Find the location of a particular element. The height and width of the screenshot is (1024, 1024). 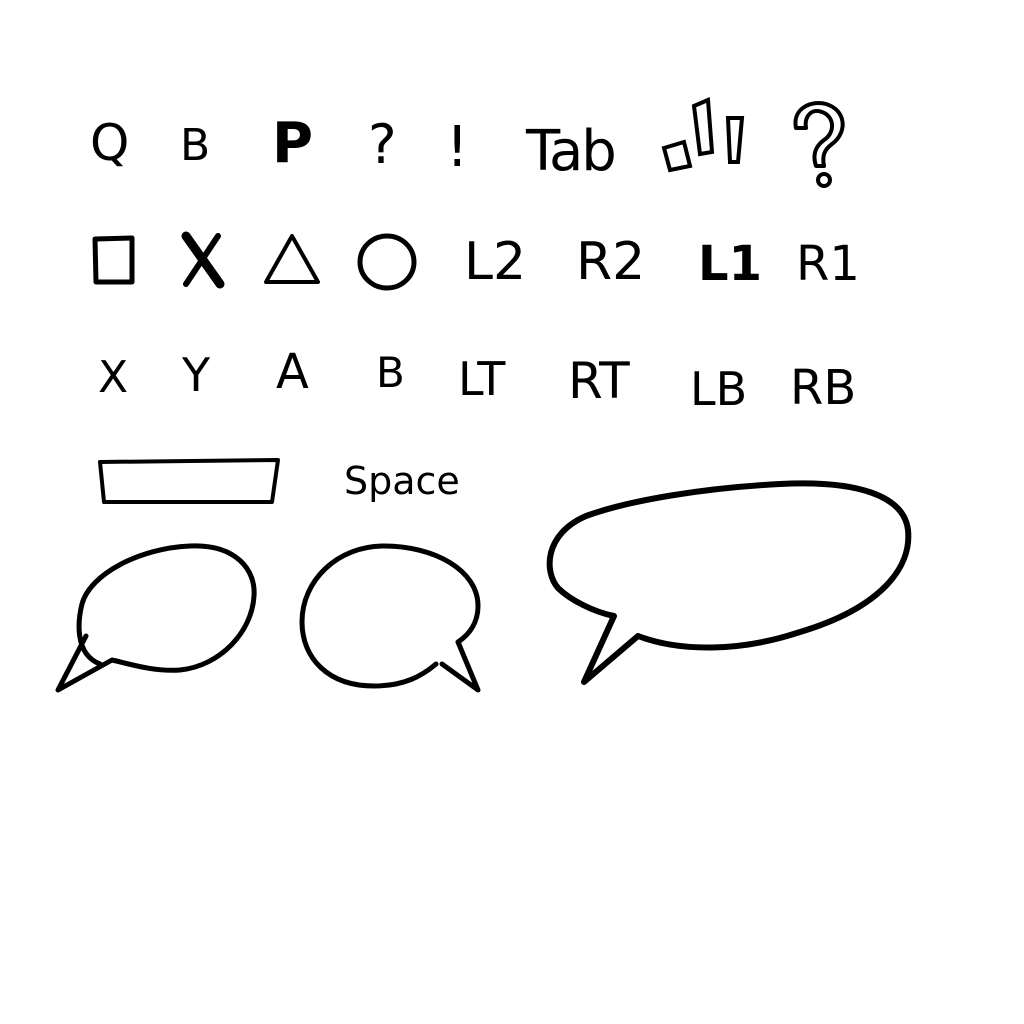

l1-button-label: L1 is located at coordinates (730, 264).